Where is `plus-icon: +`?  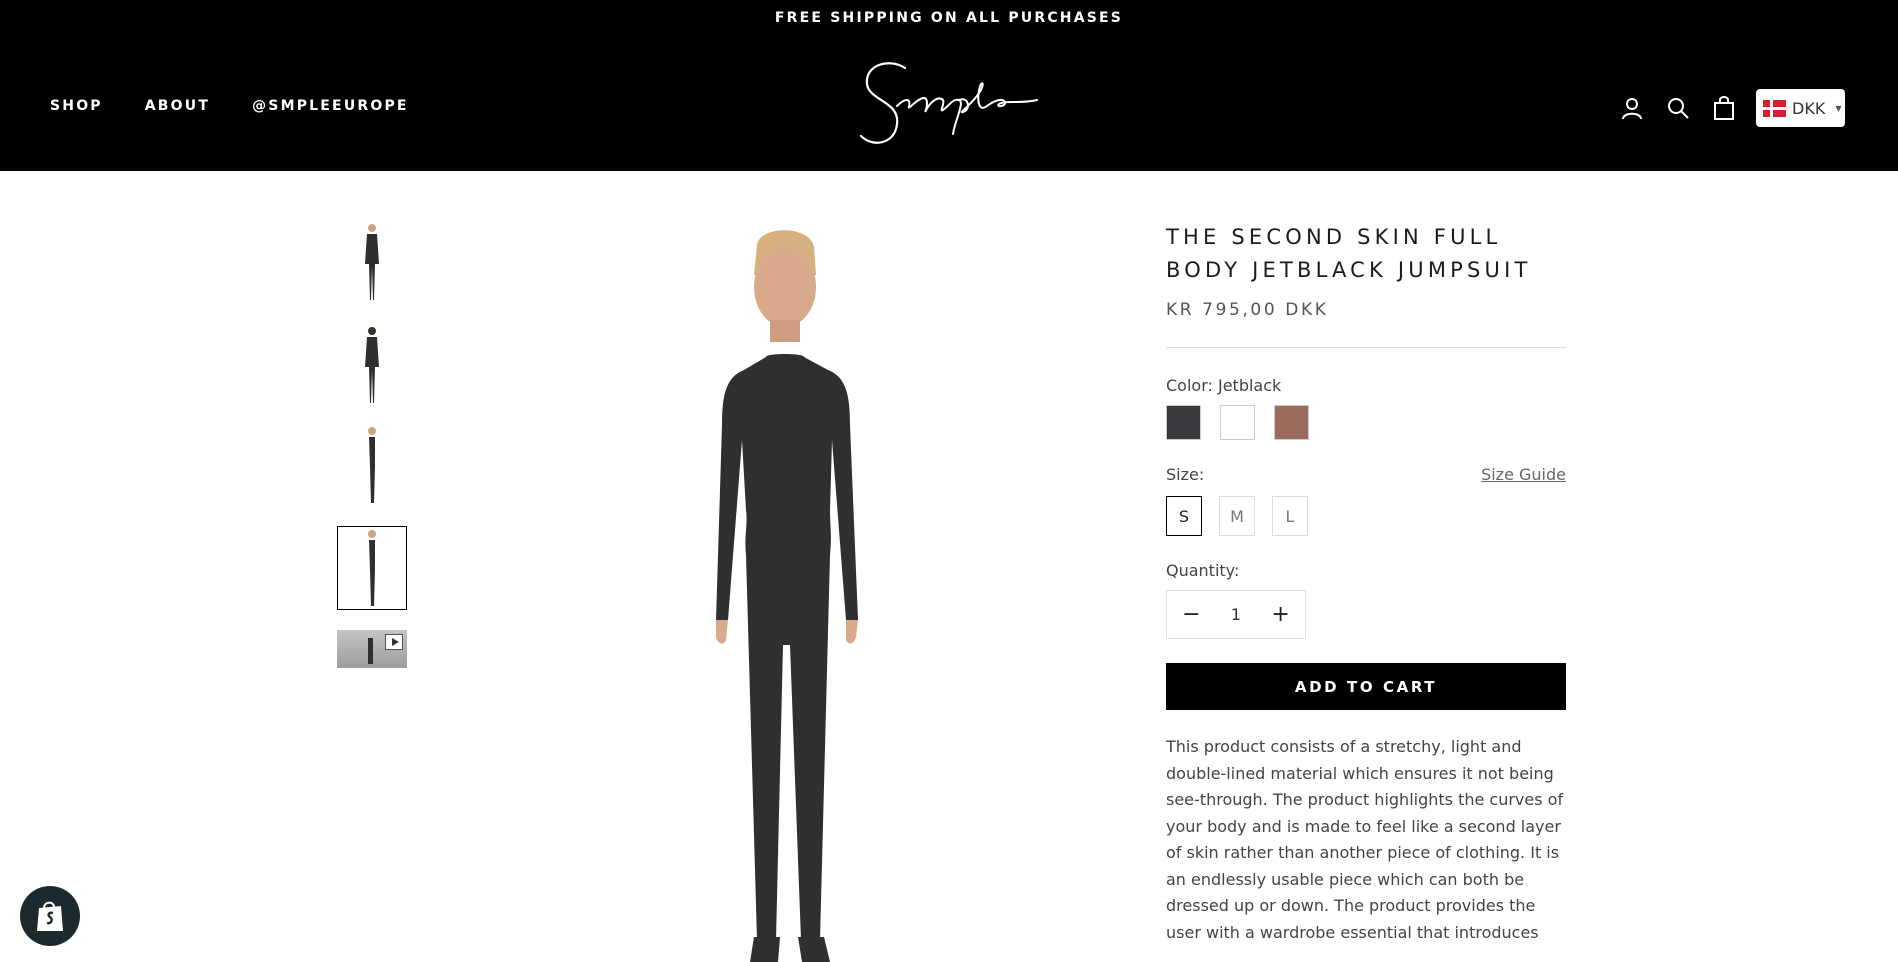 plus-icon: + is located at coordinates (1280, 614).